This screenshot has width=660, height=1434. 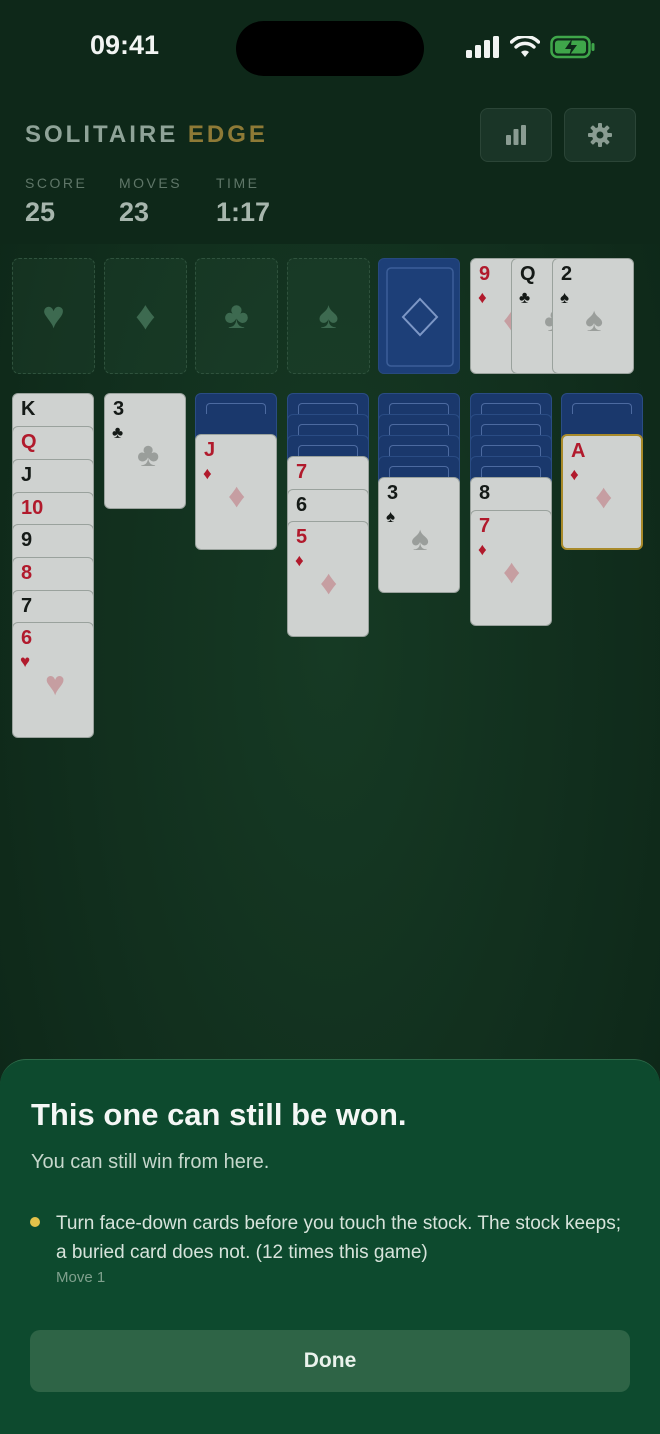 I want to click on sheet-subtitle: You can still win from here., so click(x=150, y=1162).